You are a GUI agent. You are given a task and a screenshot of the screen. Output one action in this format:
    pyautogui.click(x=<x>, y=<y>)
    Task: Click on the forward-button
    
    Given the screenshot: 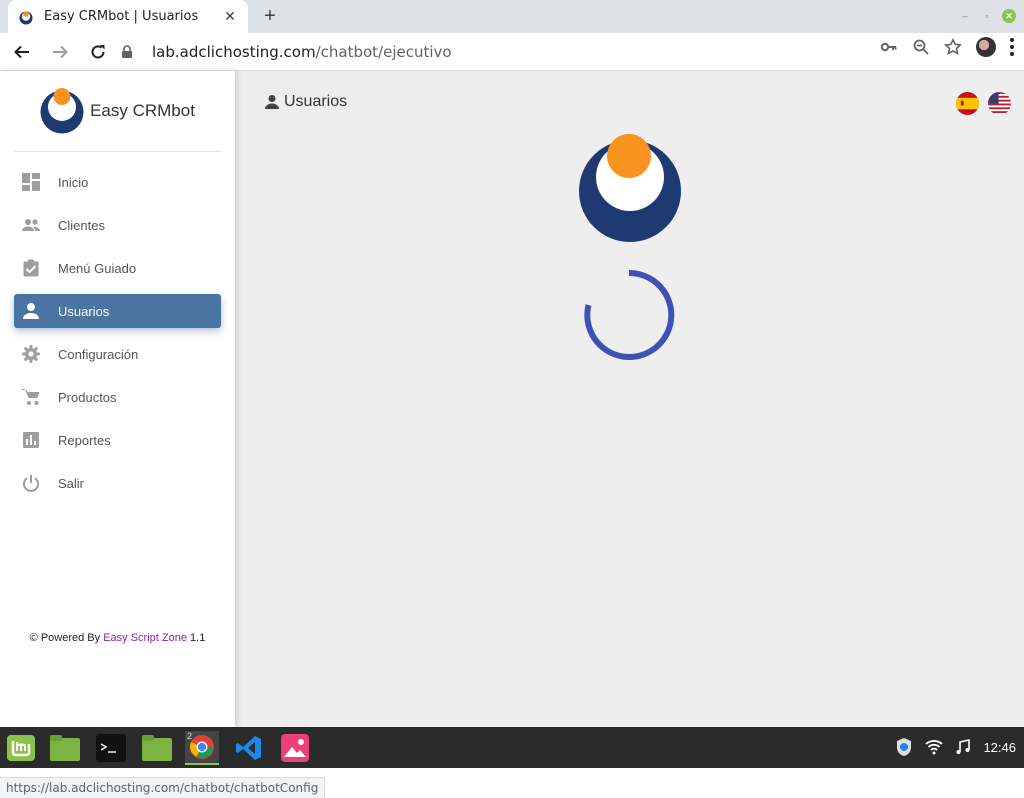 What is the action you would take?
    pyautogui.click(x=60, y=52)
    